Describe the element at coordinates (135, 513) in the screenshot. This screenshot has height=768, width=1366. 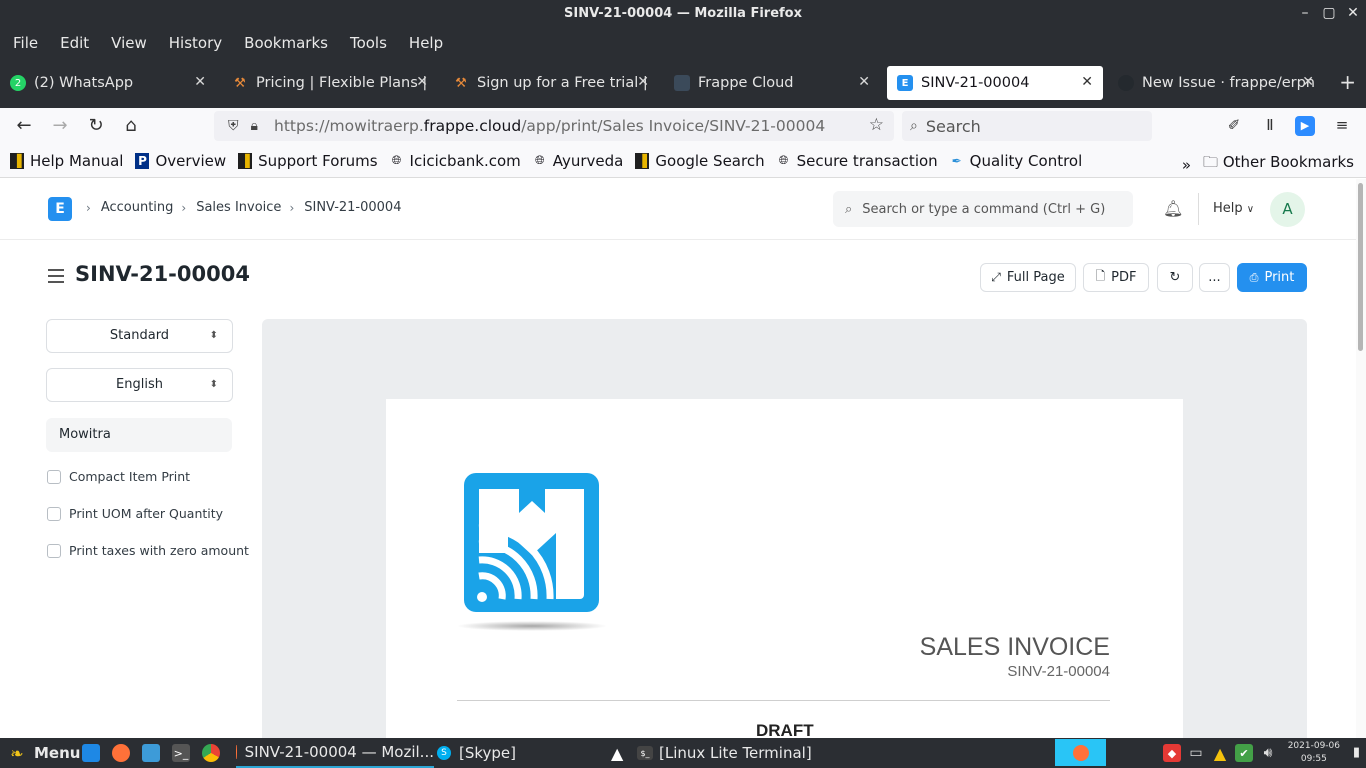
I see `print-uom-checkbox: Print UOM after Quantity` at that location.